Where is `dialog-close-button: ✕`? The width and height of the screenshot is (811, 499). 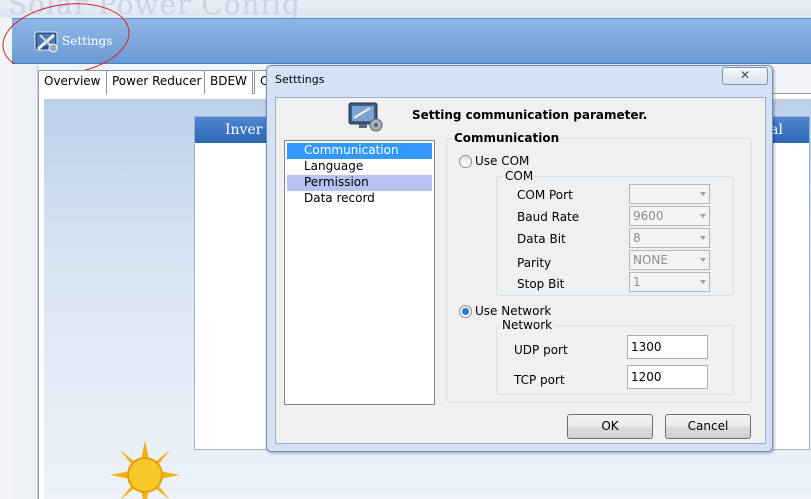 dialog-close-button: ✕ is located at coordinates (745, 76).